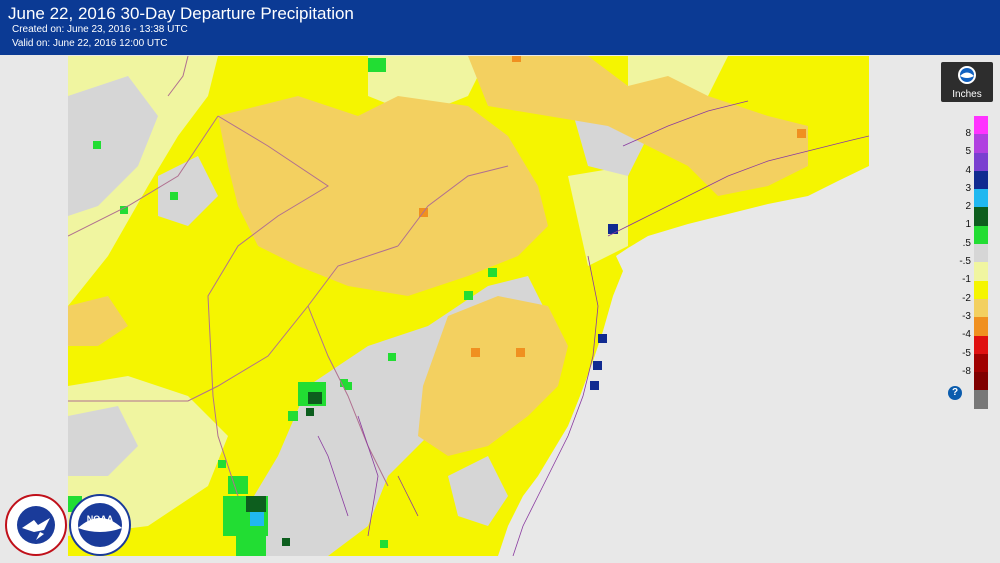 This screenshot has height=563, width=1000. Describe the element at coordinates (955, 393) in the screenshot. I see `help-icon: ?` at that location.